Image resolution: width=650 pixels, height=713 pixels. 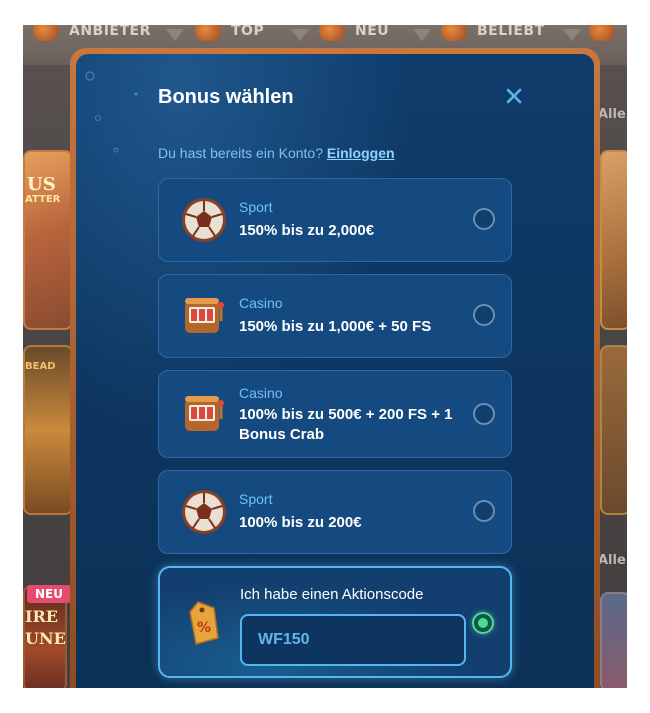 I want to click on game-tile-subtitle: UNE, so click(x=45, y=638).